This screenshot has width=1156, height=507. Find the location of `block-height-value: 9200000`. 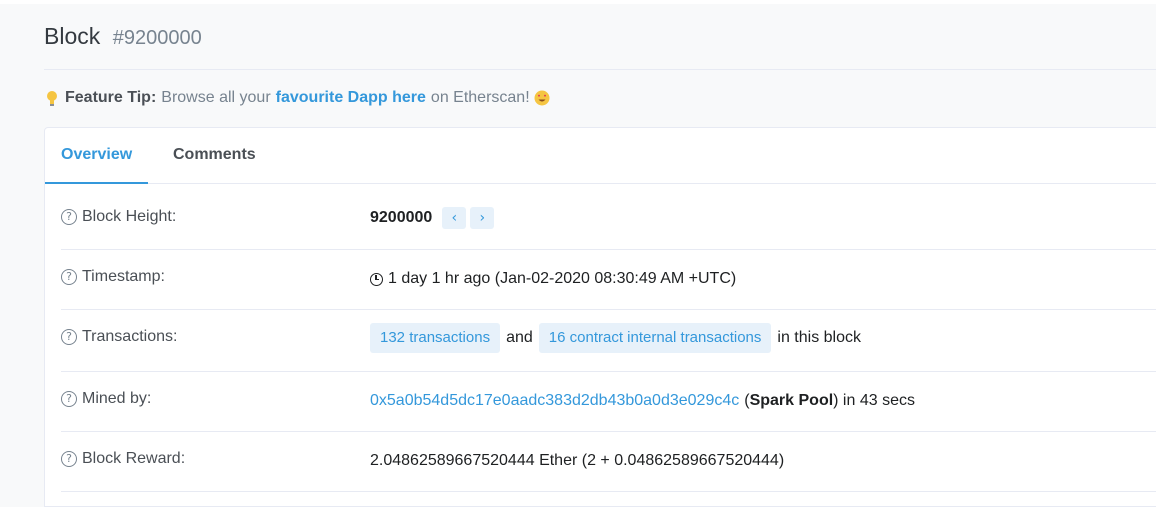

block-height-value: 9200000 is located at coordinates (401, 217).